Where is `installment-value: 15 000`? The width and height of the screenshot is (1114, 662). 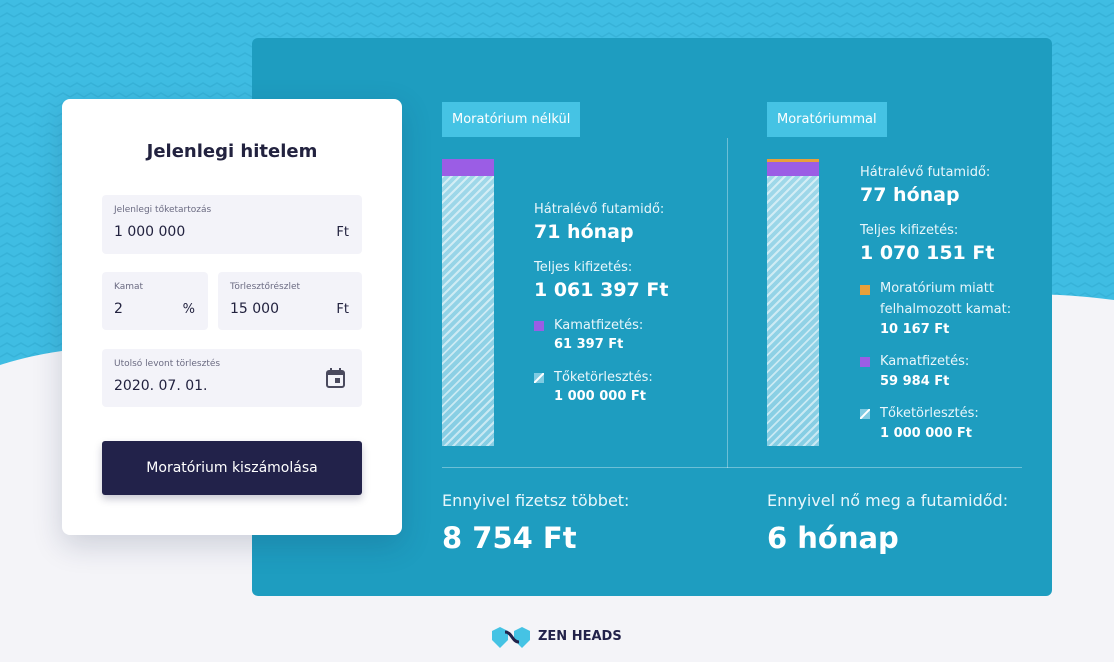 installment-value: 15 000 is located at coordinates (254, 309).